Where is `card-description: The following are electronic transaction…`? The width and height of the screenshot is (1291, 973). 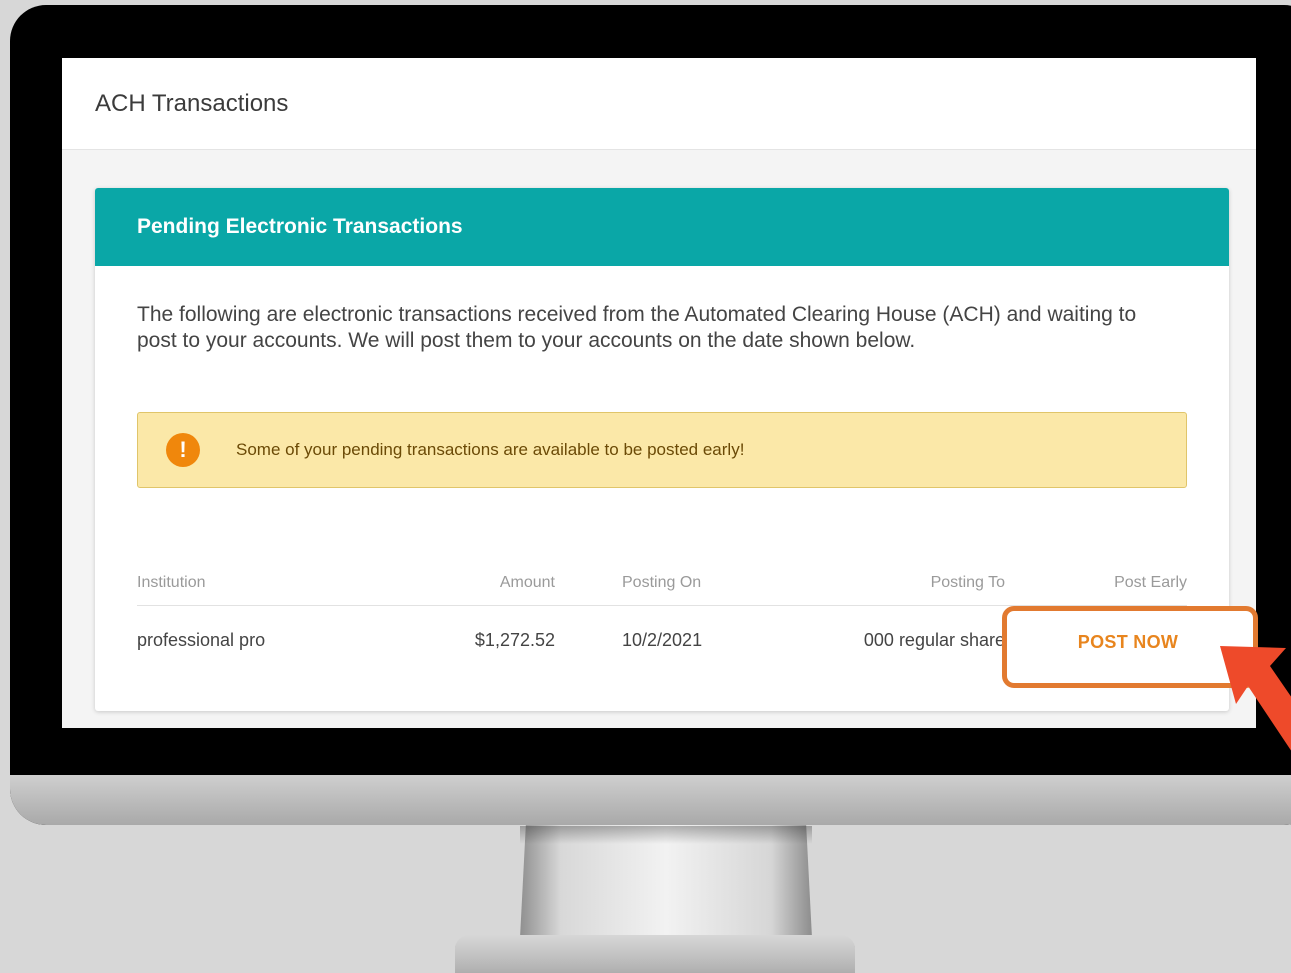
card-description: The following are electronic transaction… is located at coordinates (637, 327).